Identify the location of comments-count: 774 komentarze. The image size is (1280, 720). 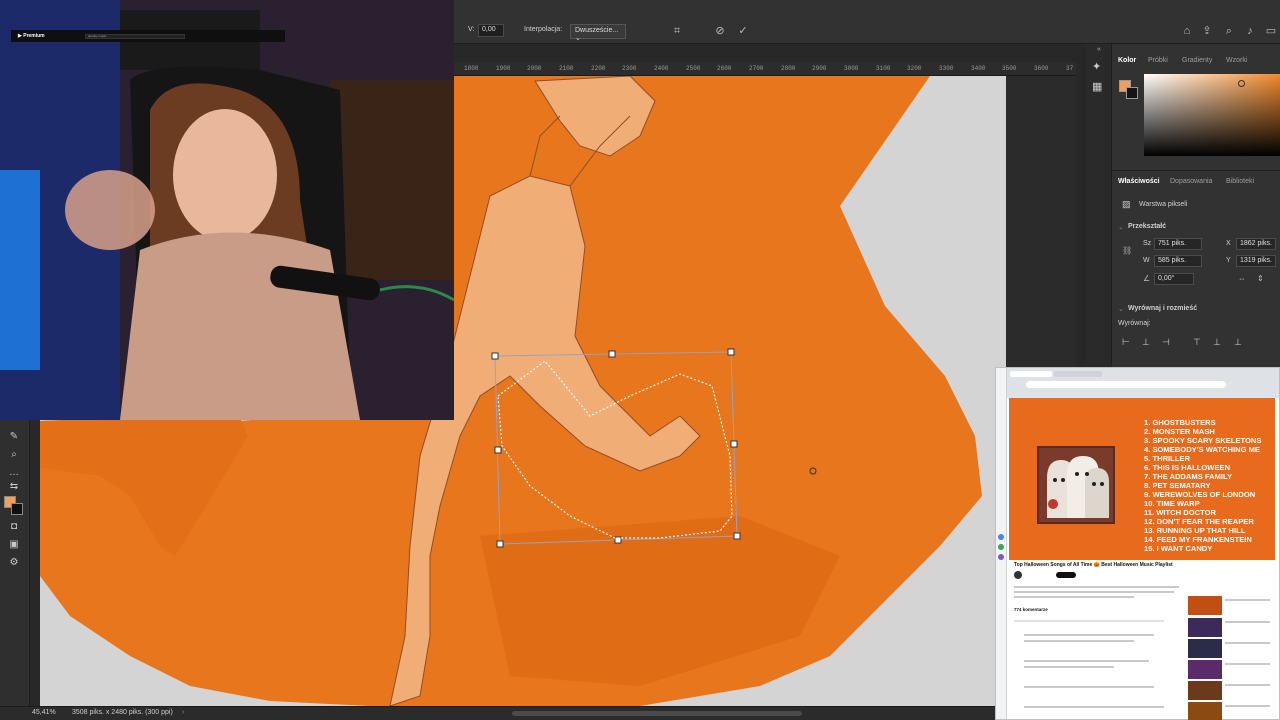
(1031, 609).